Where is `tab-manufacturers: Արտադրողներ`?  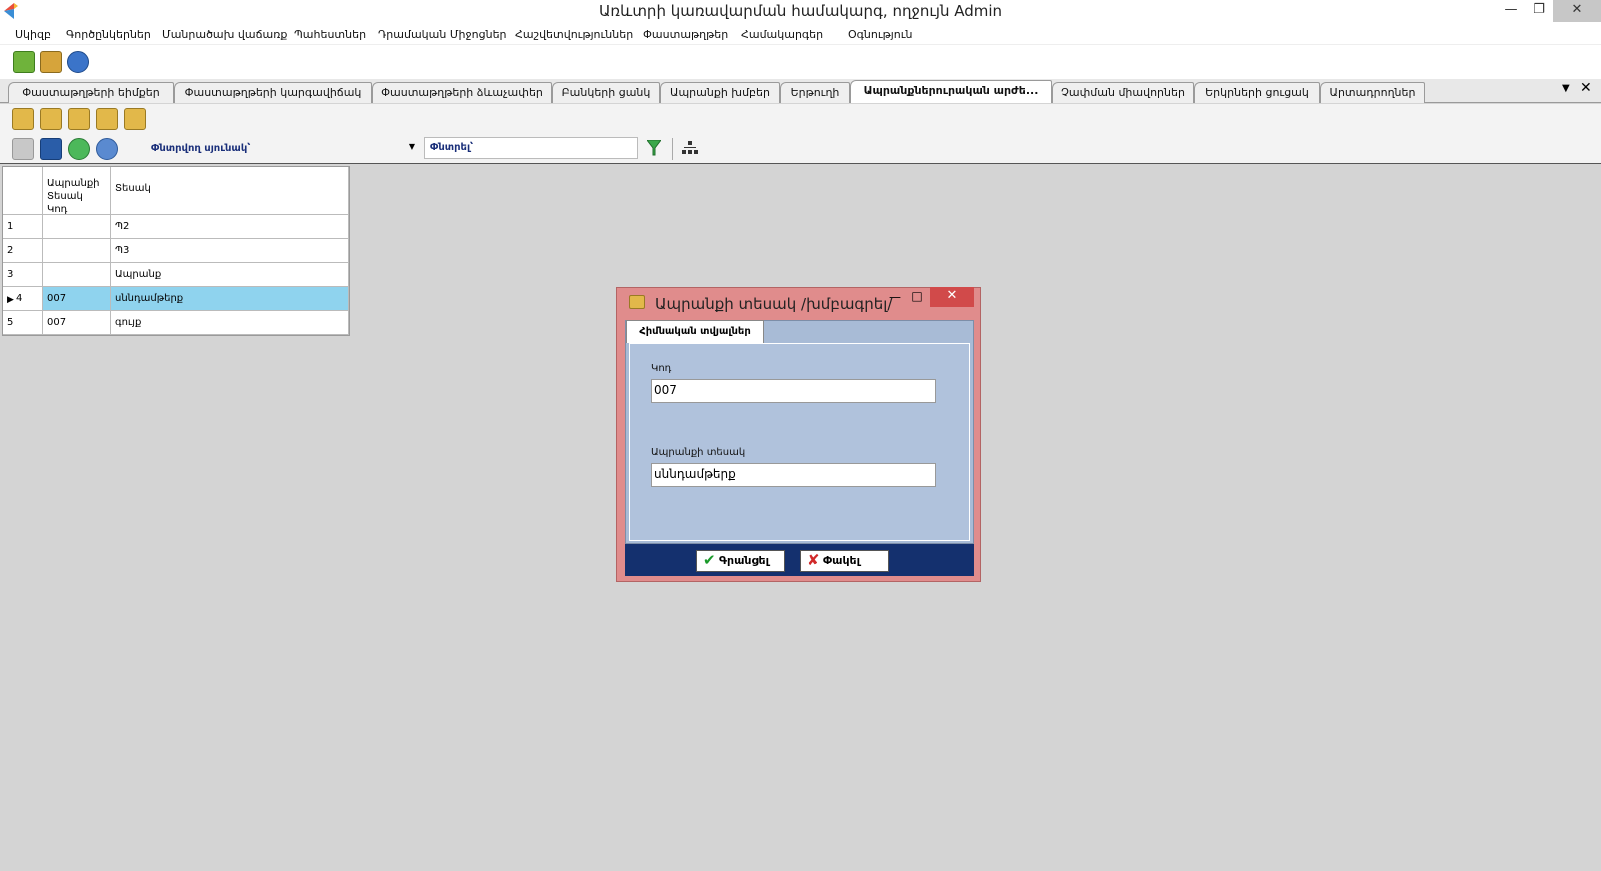
tab-manufacturers: Արտադրողներ is located at coordinates (1372, 92).